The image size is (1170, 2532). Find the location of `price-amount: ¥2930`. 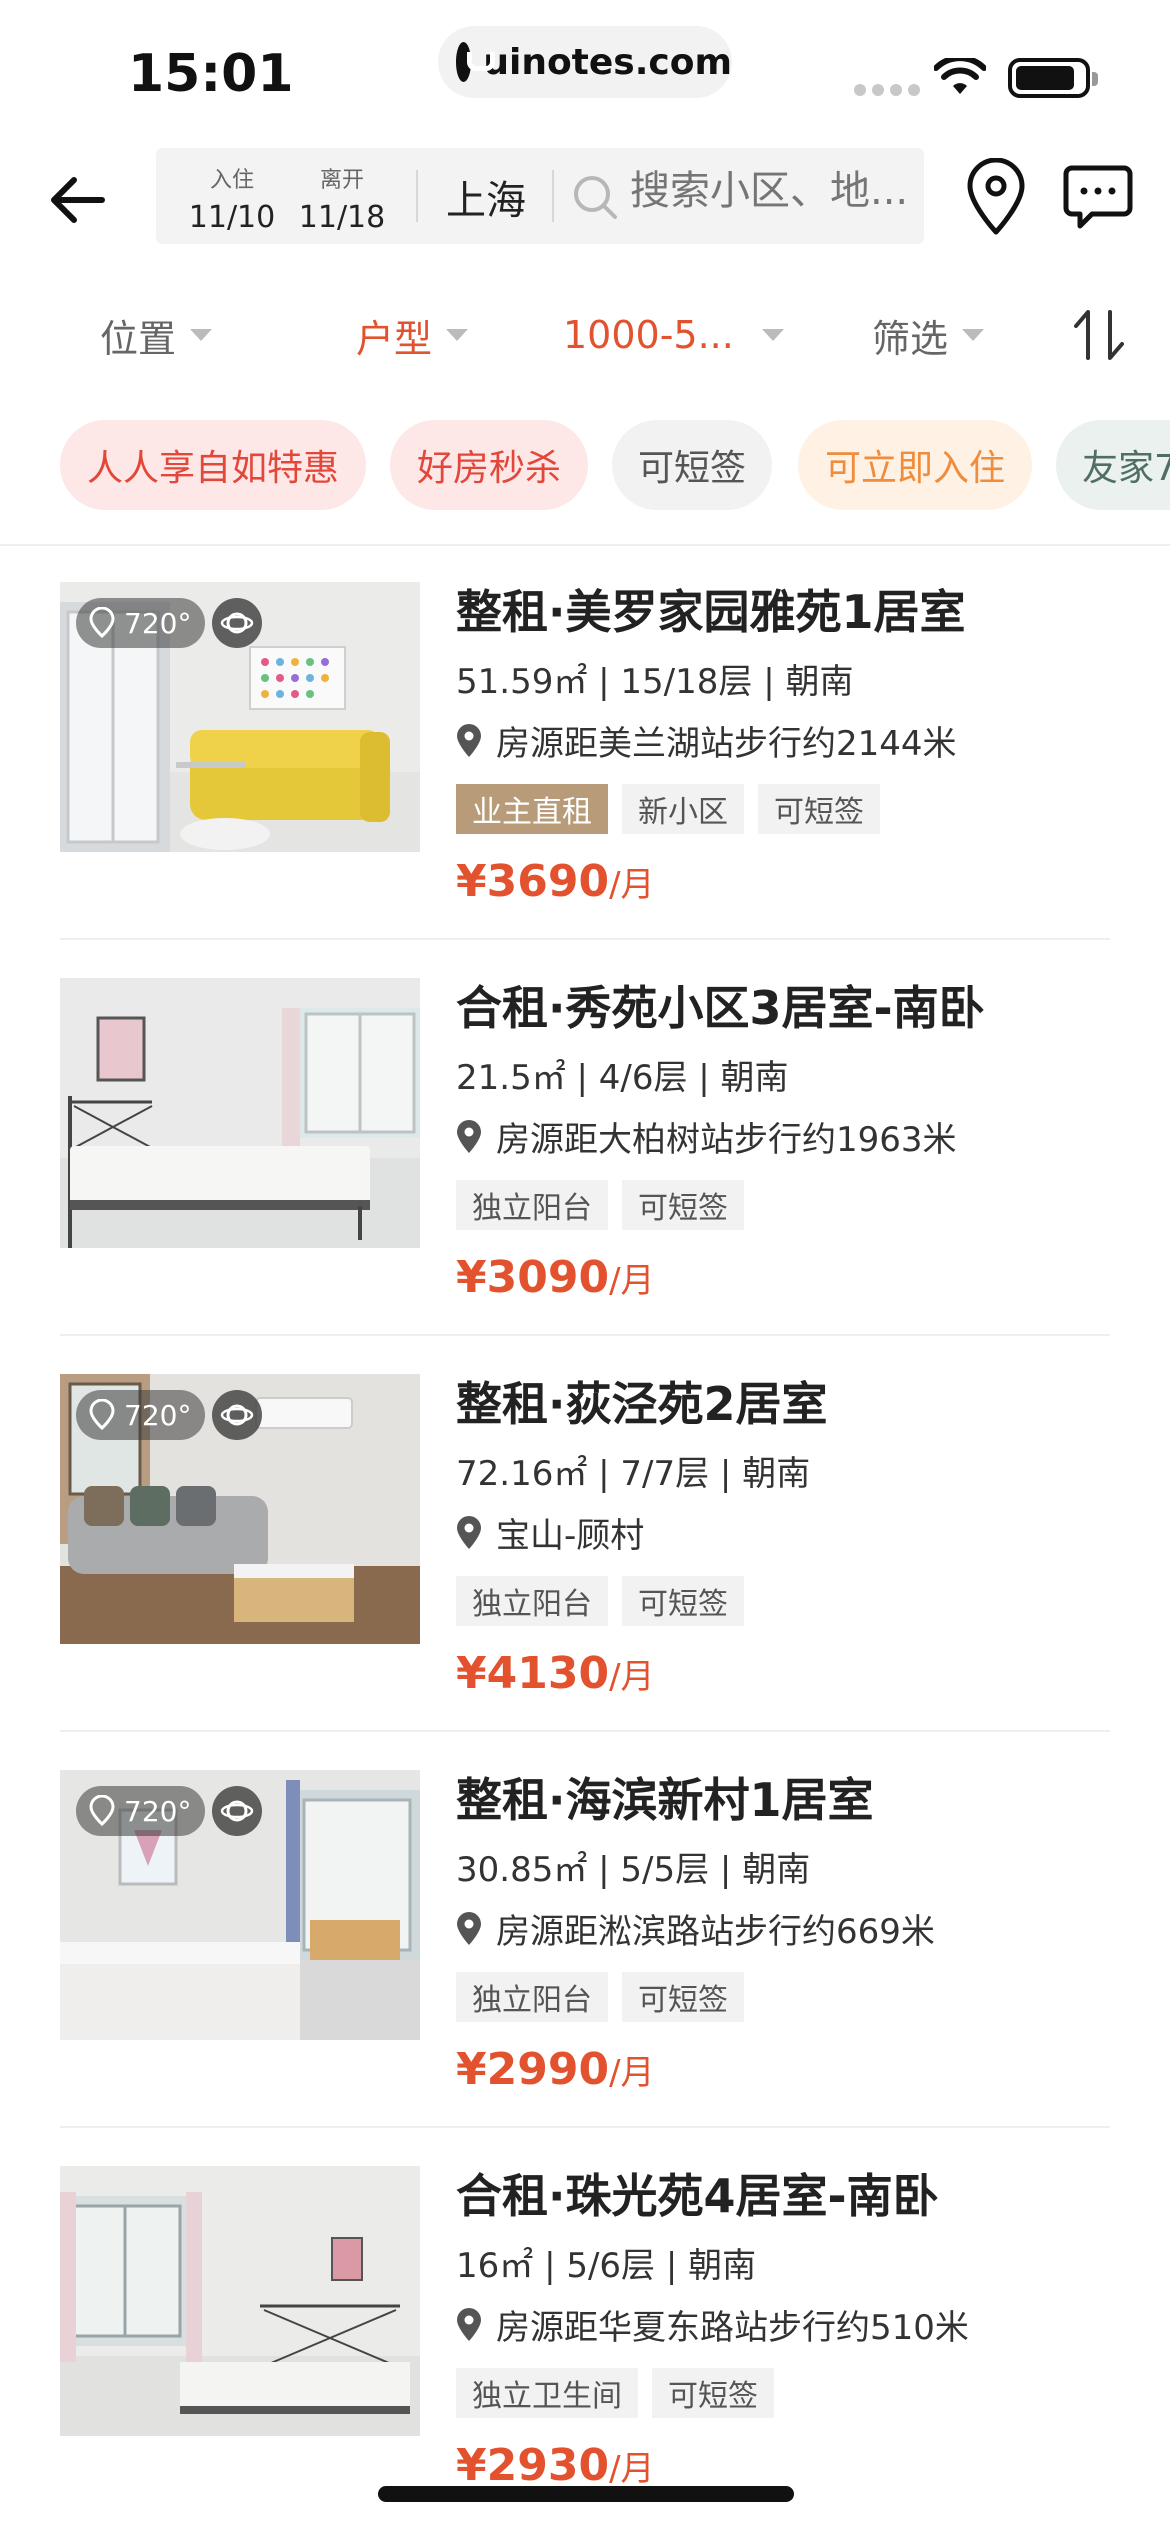

price-amount: ¥2930 is located at coordinates (533, 2465).